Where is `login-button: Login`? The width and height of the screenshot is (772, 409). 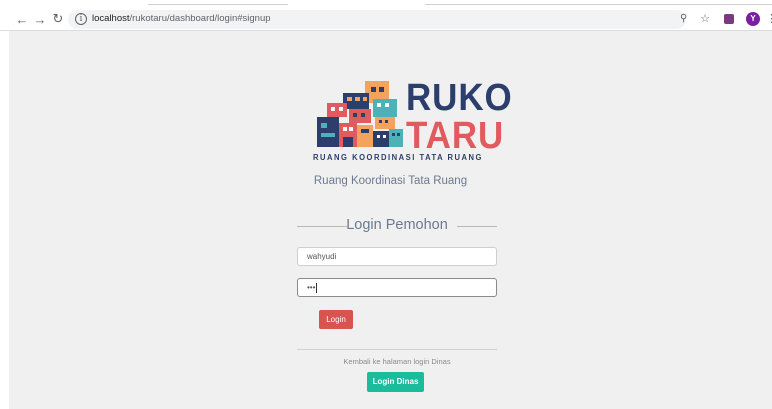 login-button: Login is located at coordinates (336, 319).